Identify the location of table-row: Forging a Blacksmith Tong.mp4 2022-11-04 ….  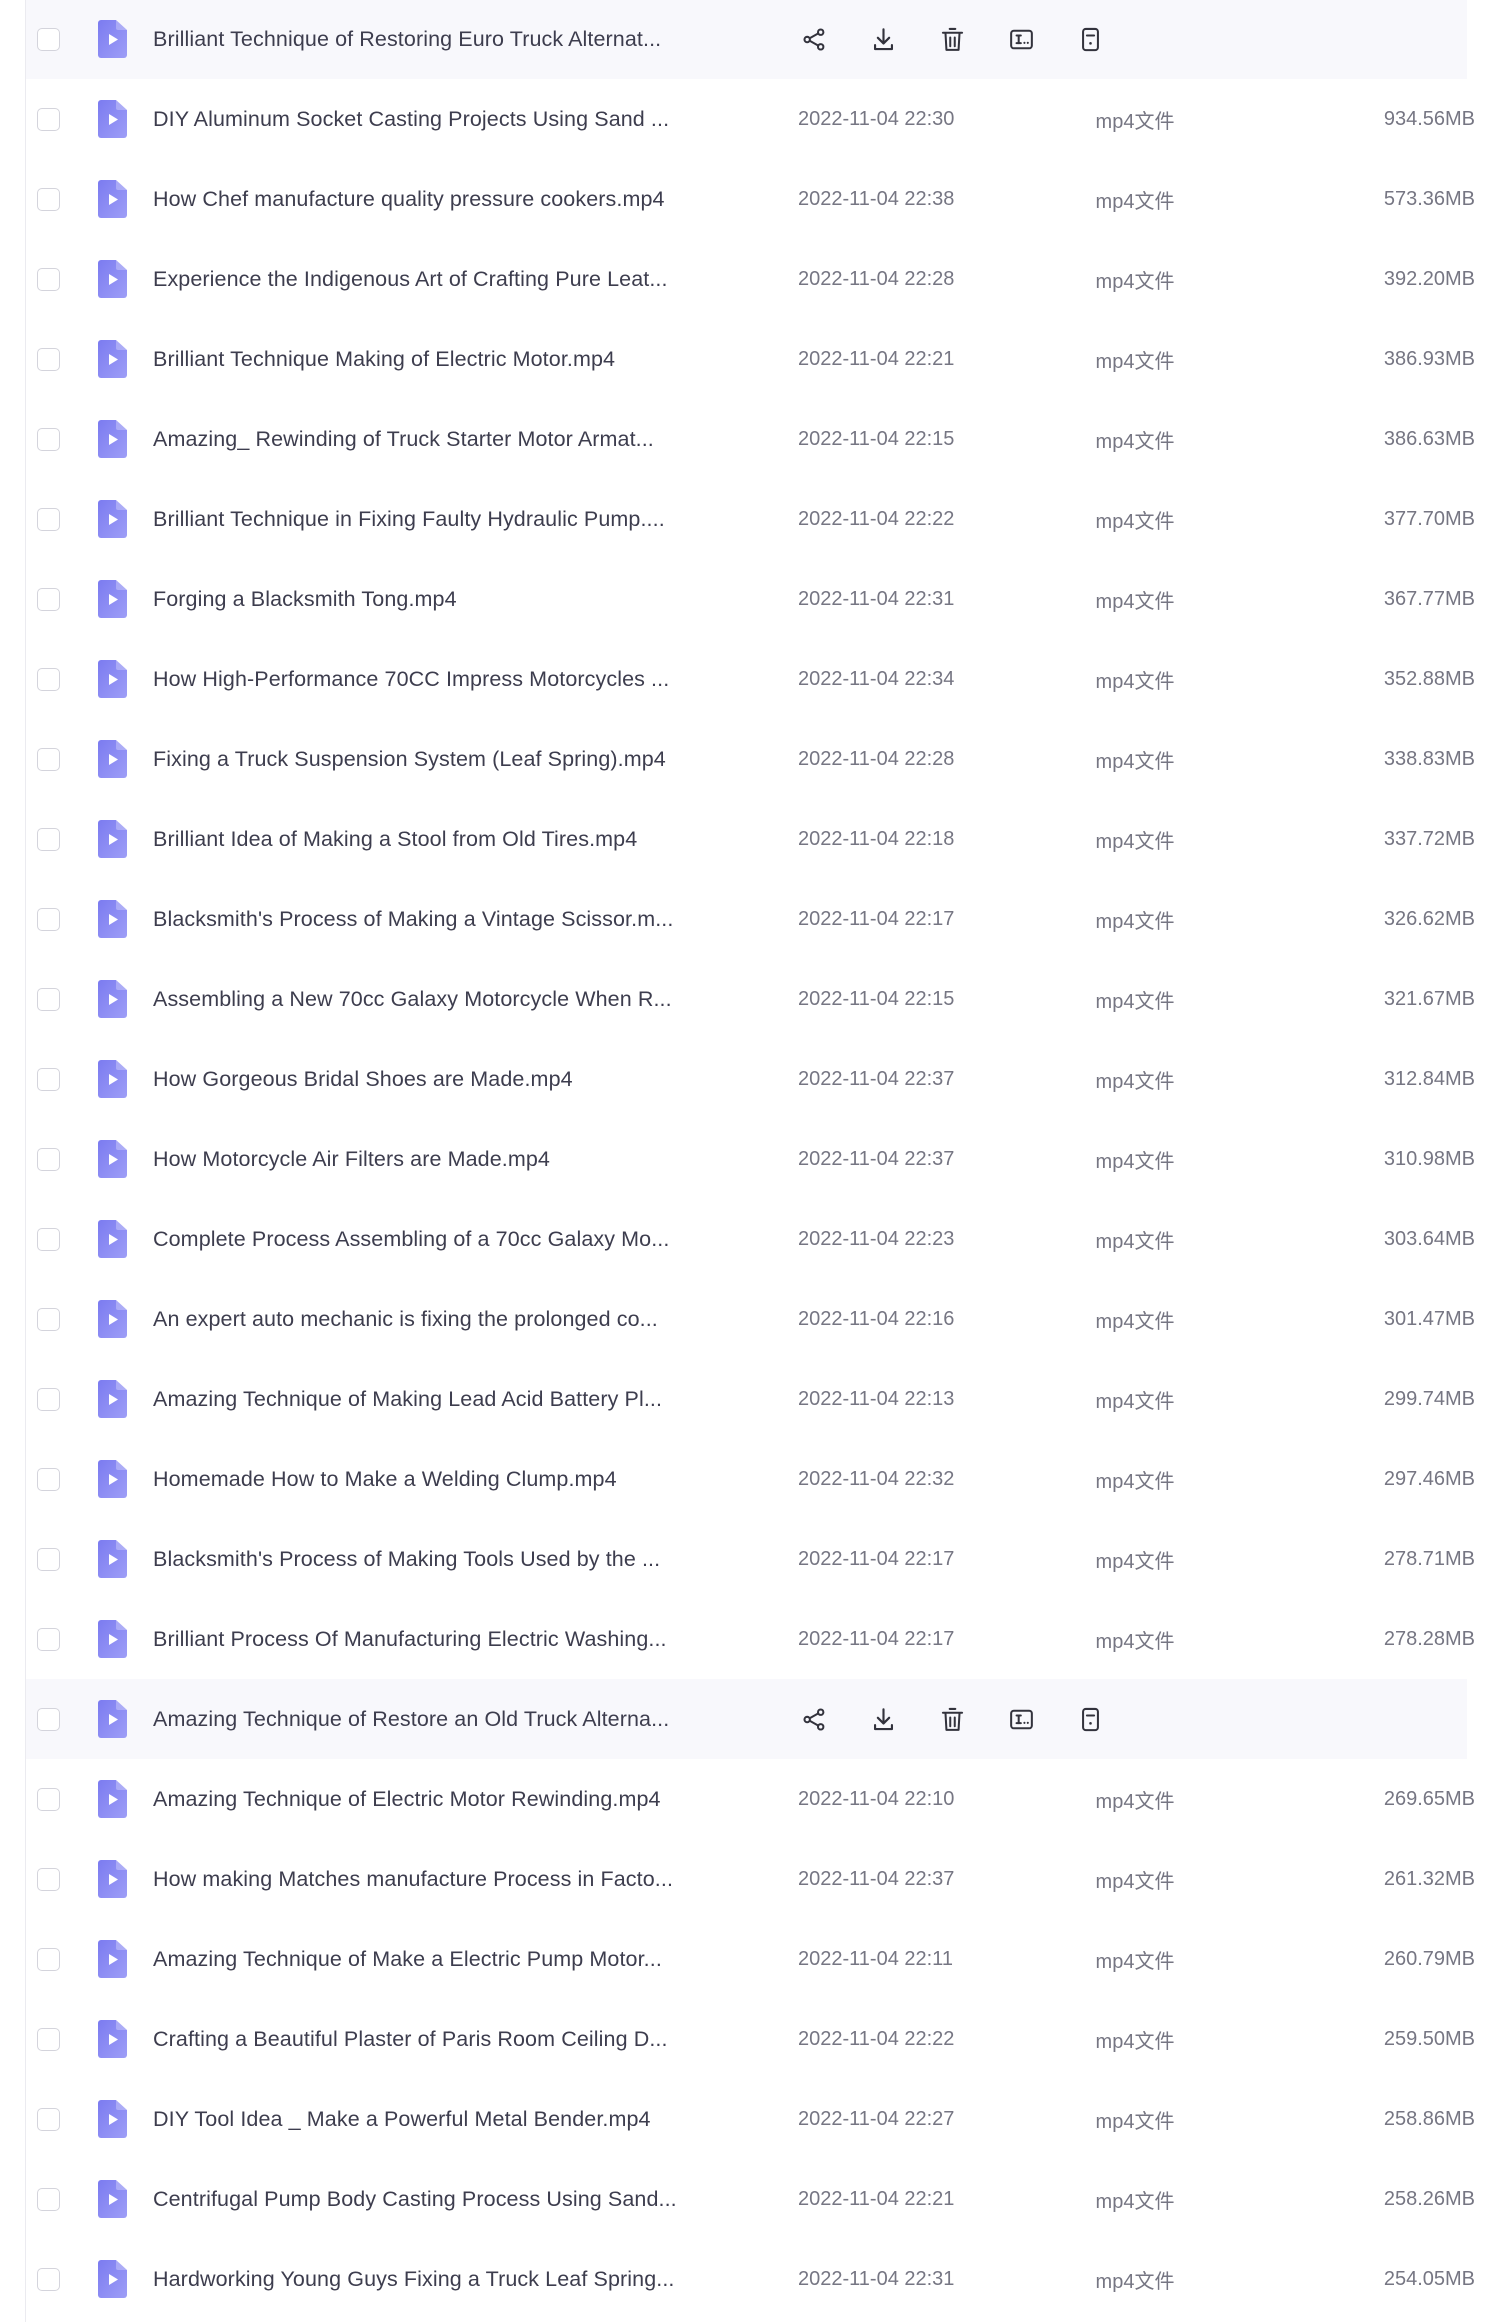
(750, 599).